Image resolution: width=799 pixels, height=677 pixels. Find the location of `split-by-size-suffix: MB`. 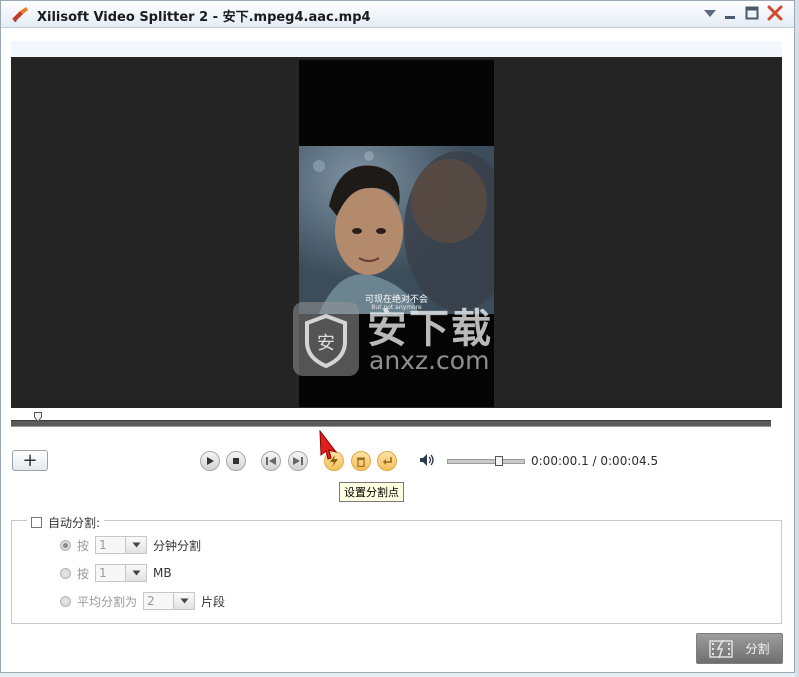

split-by-size-suffix: MB is located at coordinates (162, 573).